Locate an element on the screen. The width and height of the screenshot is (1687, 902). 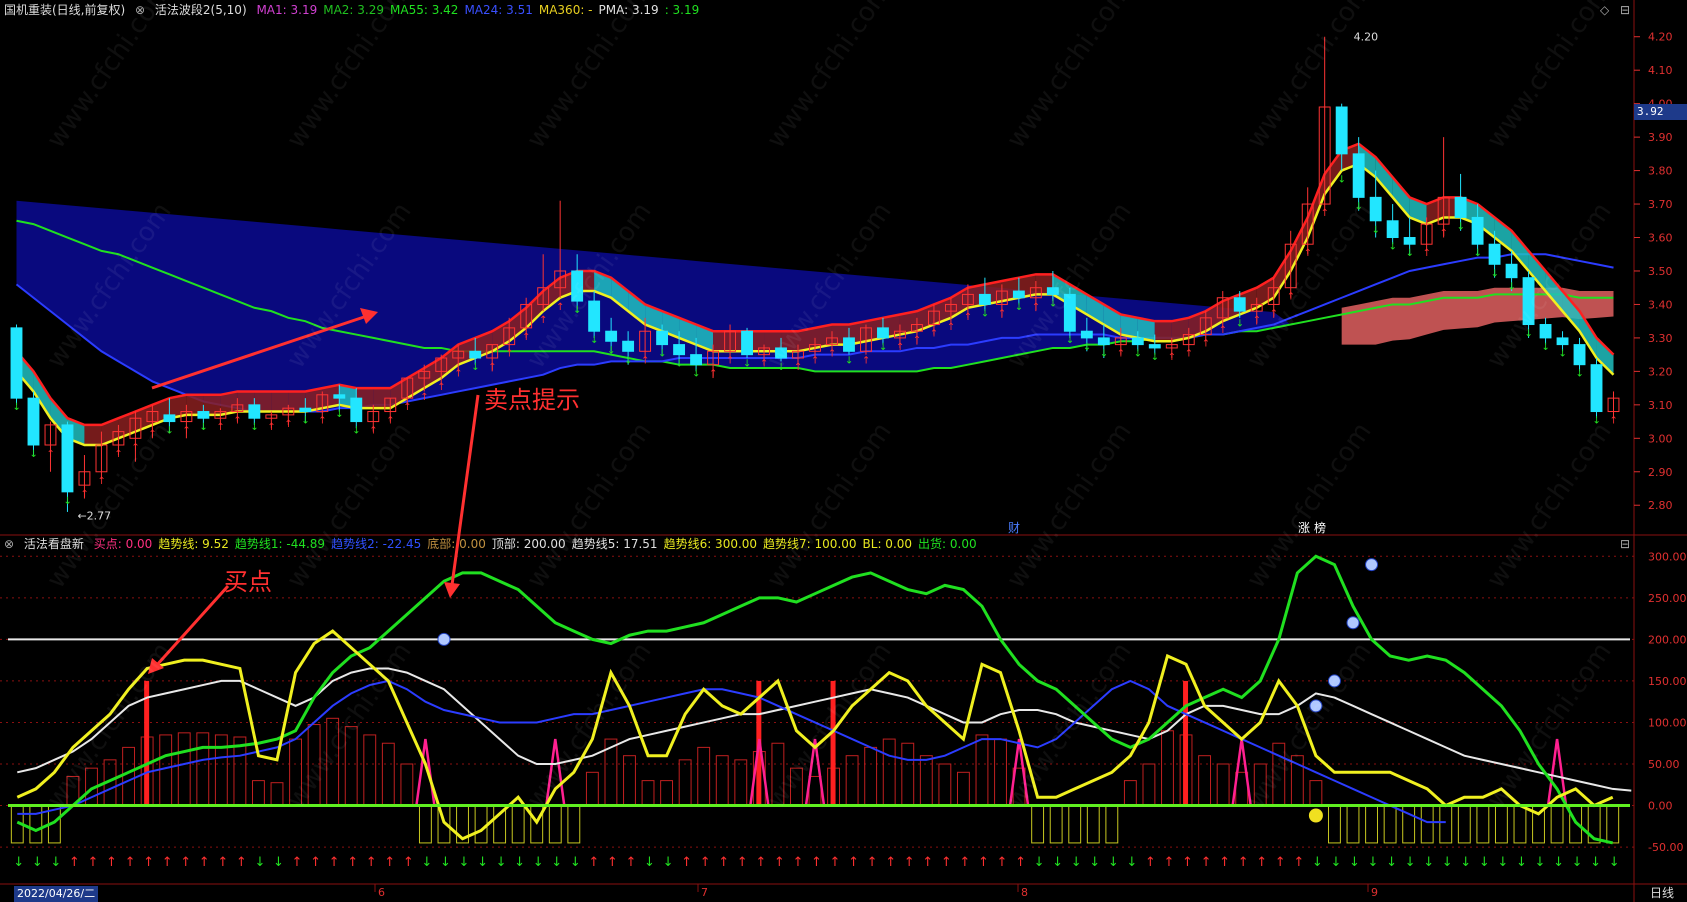
sub-indicator-name: 活法看盘新 is located at coordinates (54, 544).